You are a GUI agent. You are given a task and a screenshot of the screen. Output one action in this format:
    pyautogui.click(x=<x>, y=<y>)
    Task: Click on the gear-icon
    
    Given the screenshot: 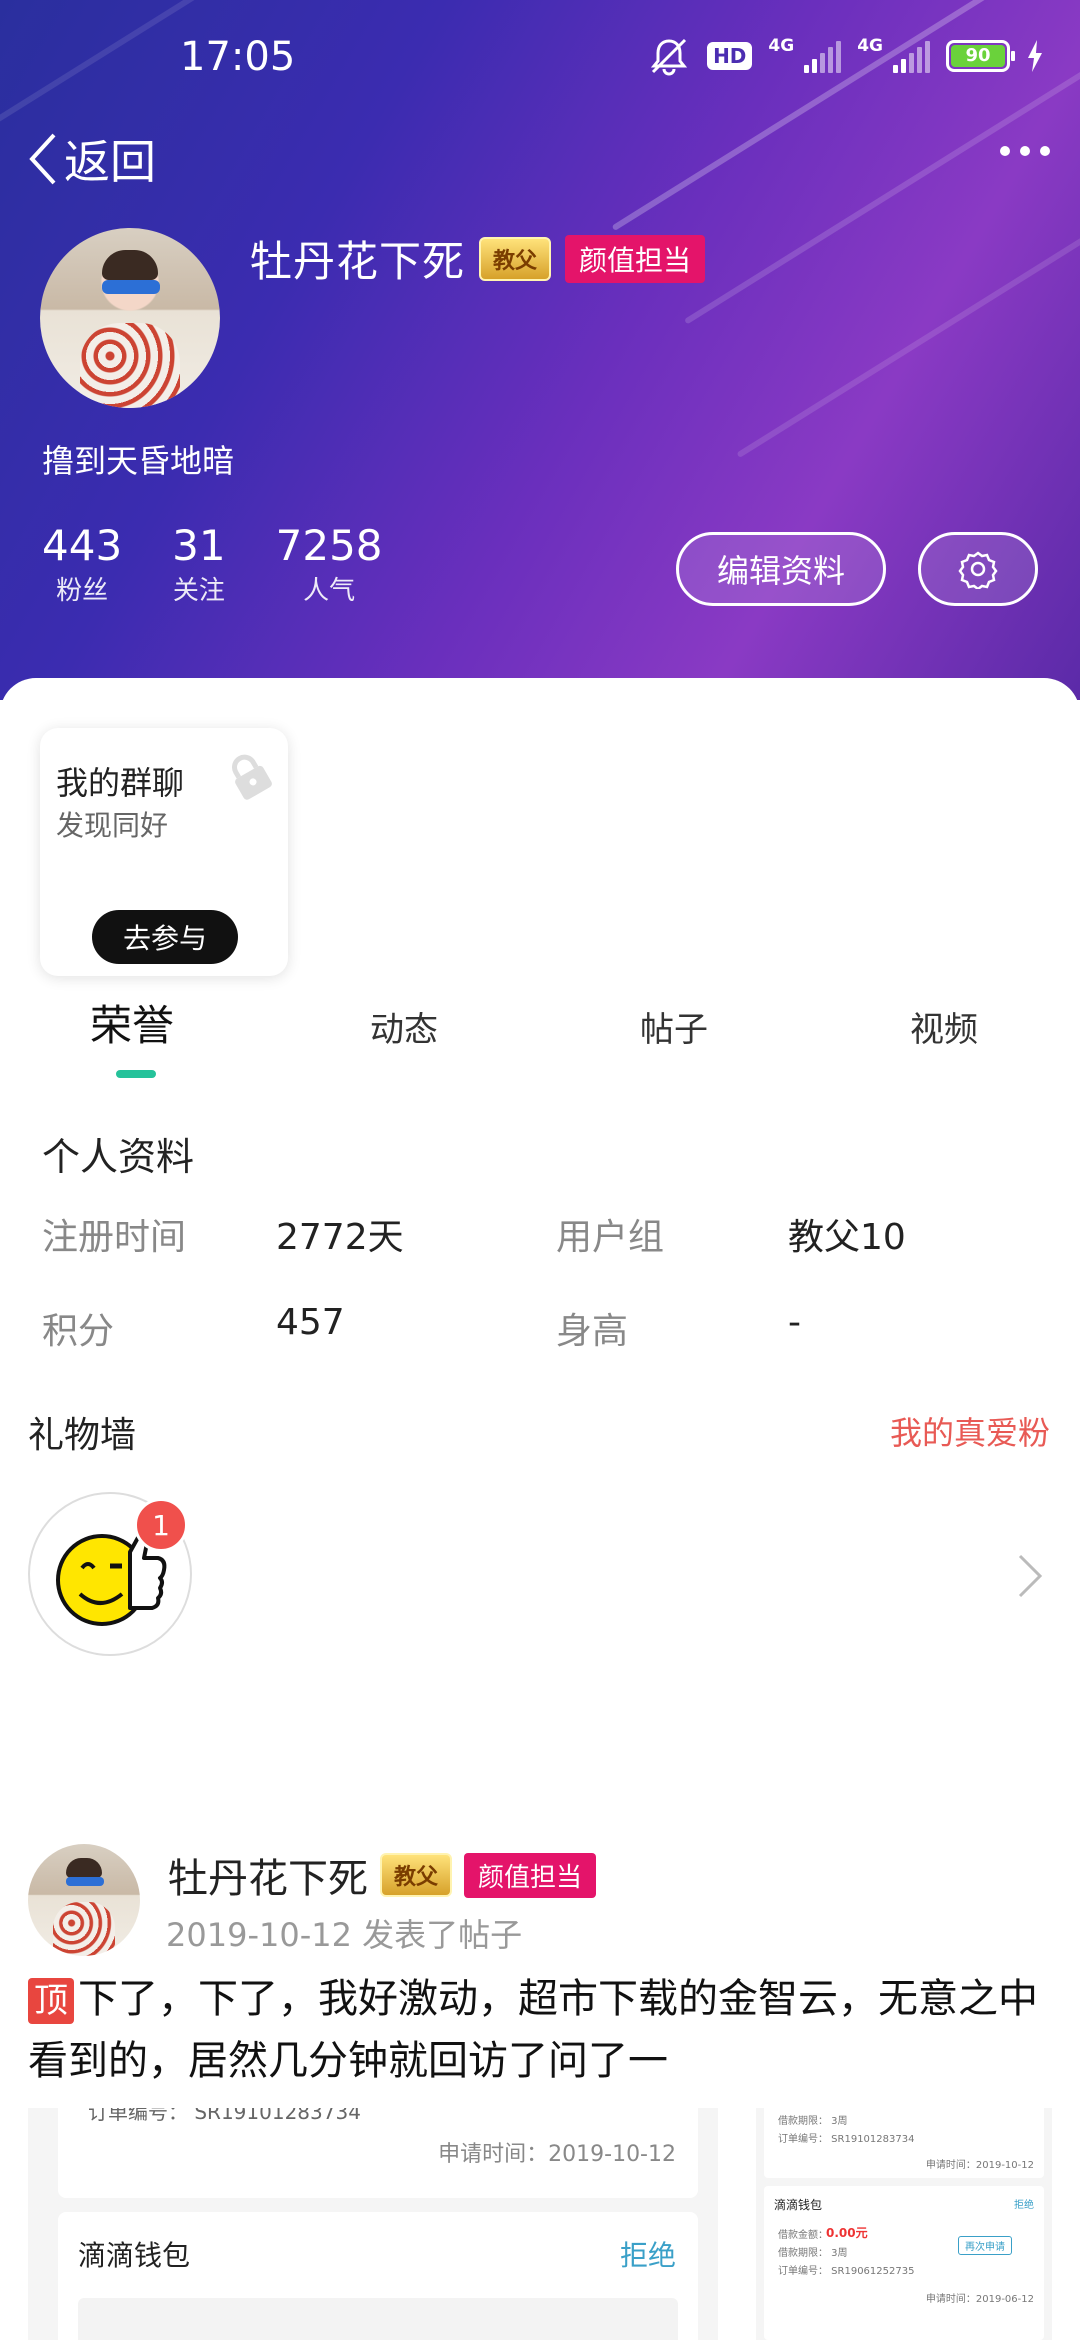 What is the action you would take?
    pyautogui.click(x=978, y=570)
    